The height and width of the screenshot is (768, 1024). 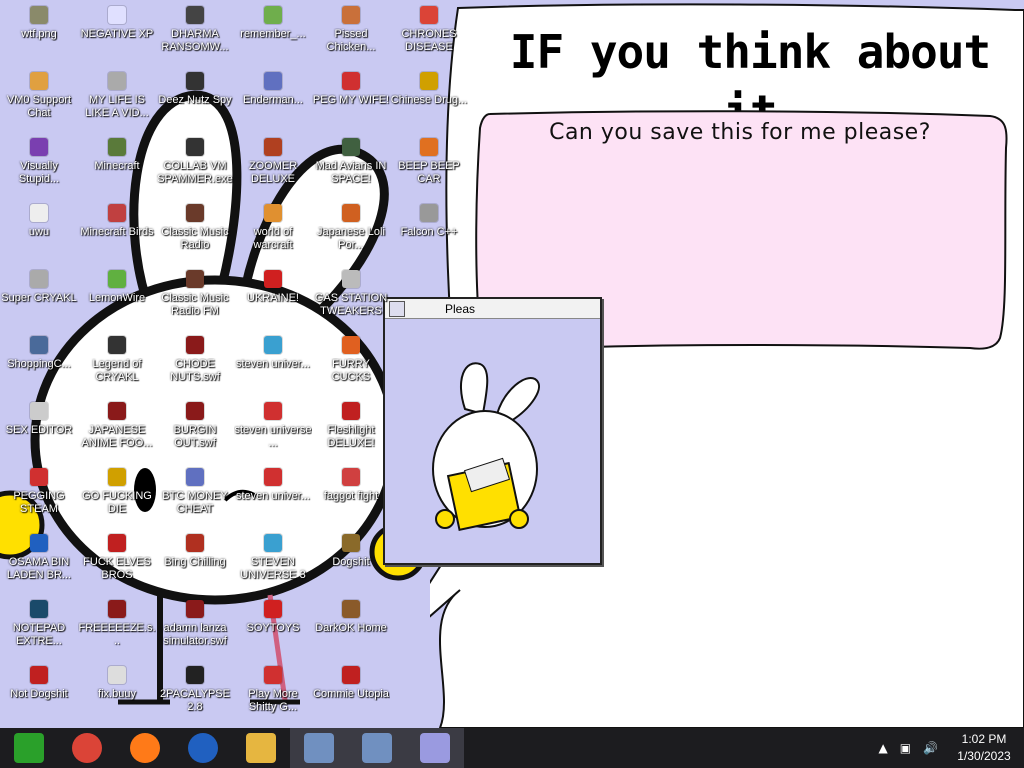 What do you see at coordinates (39, 81) in the screenshot?
I see `person-icon` at bounding box center [39, 81].